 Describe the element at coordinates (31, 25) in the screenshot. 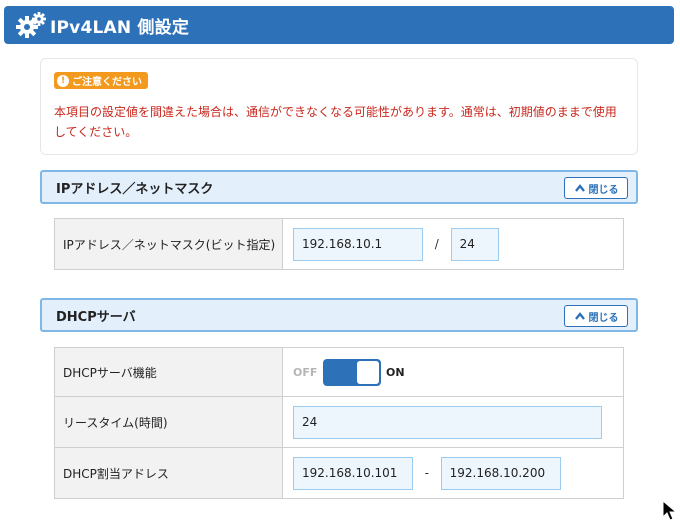

I see `gears-icon` at that location.